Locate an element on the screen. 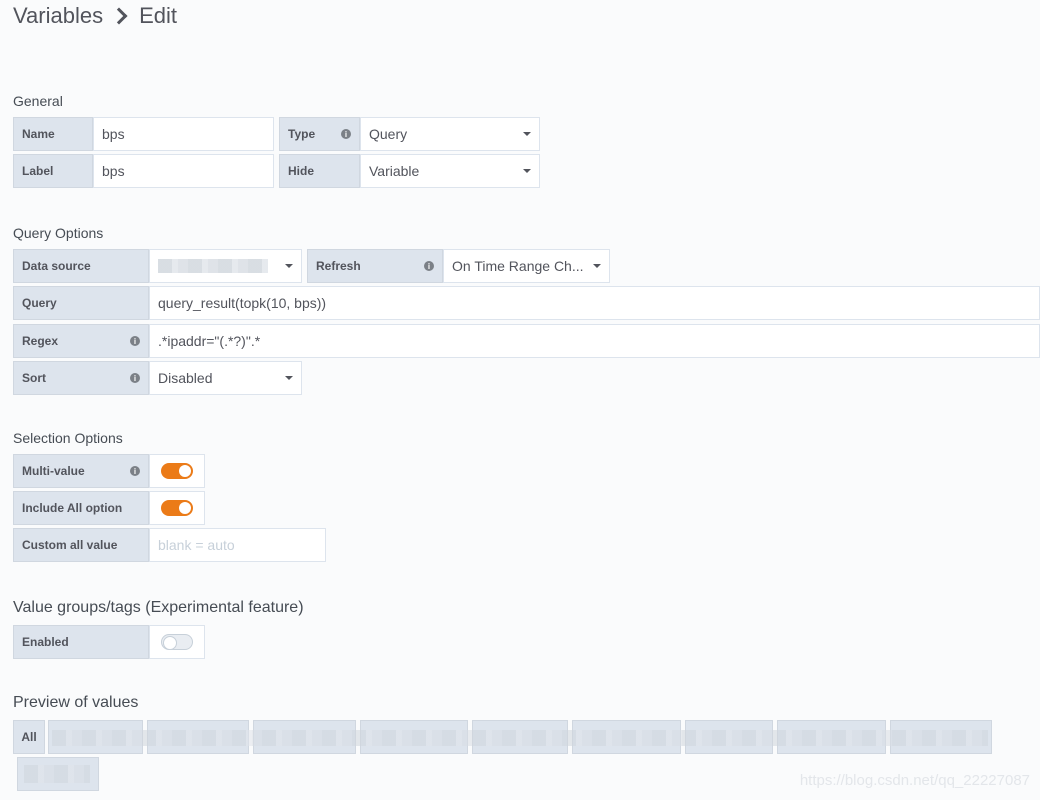  section-title-value-groups: Value groups/tags (Experimental feature) is located at coordinates (158, 607).